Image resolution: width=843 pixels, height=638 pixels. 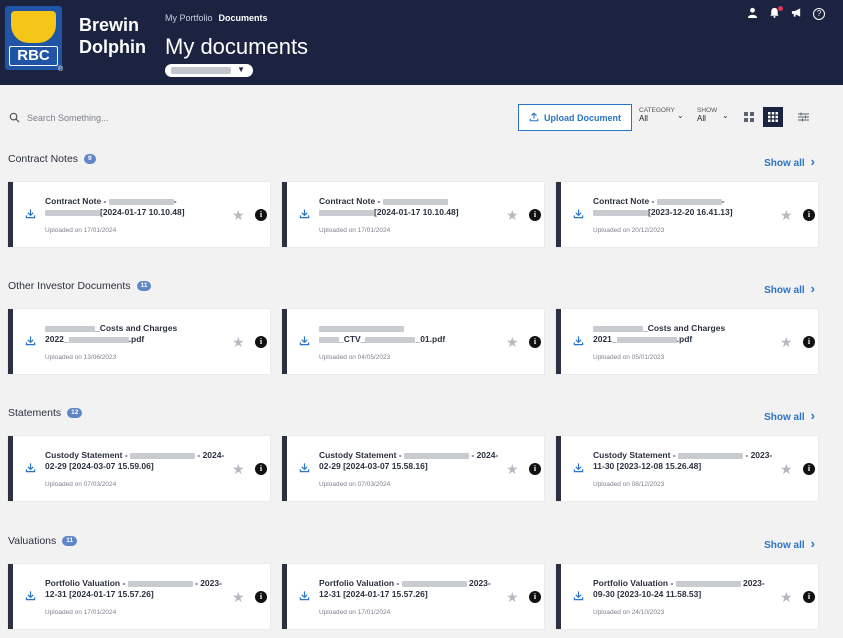 What do you see at coordinates (723, 201) in the screenshot?
I see `document-title-part: -` at bounding box center [723, 201].